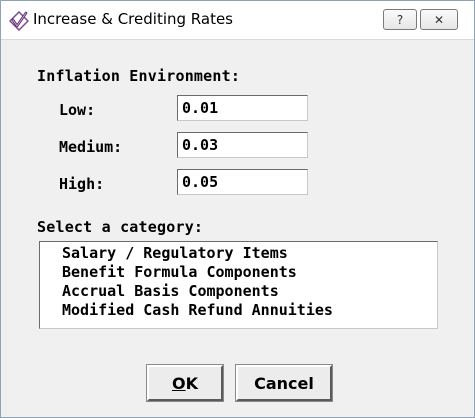 Image resolution: width=475 pixels, height=418 pixels. Describe the element at coordinates (242, 182) in the screenshot. I see `high-rate-input` at that location.